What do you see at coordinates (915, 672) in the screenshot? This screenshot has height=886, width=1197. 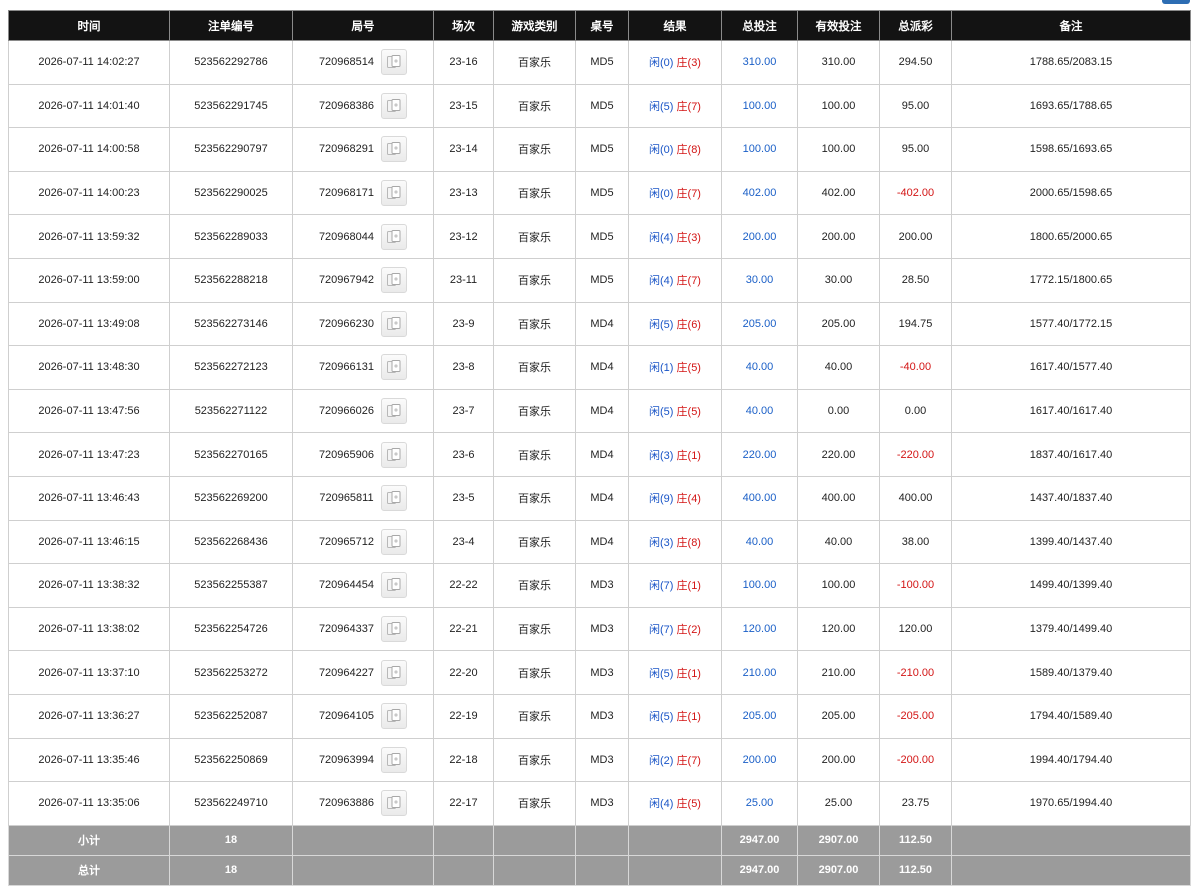 I see `cell-payout: -210.00` at bounding box center [915, 672].